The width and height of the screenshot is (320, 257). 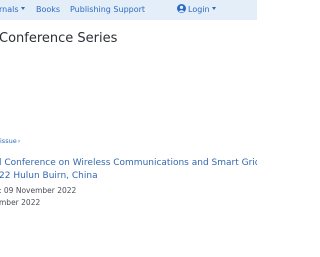 I want to click on top-navigation-bar: rnals Books Publishing Support Login, so click(x=128, y=10).